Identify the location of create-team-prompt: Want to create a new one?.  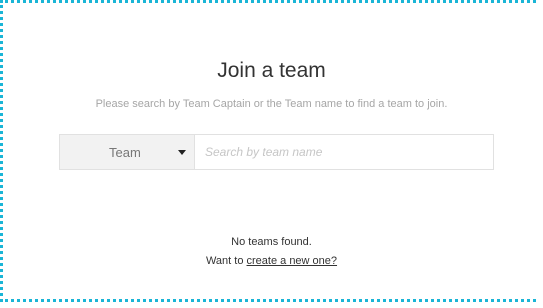
(271, 261).